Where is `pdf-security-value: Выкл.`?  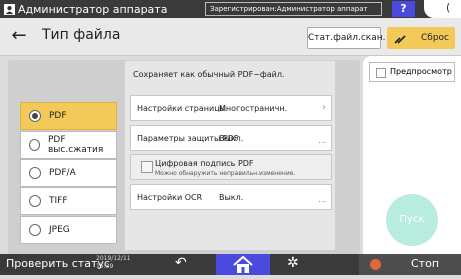 pdf-security-value: Выкл. is located at coordinates (231, 138).